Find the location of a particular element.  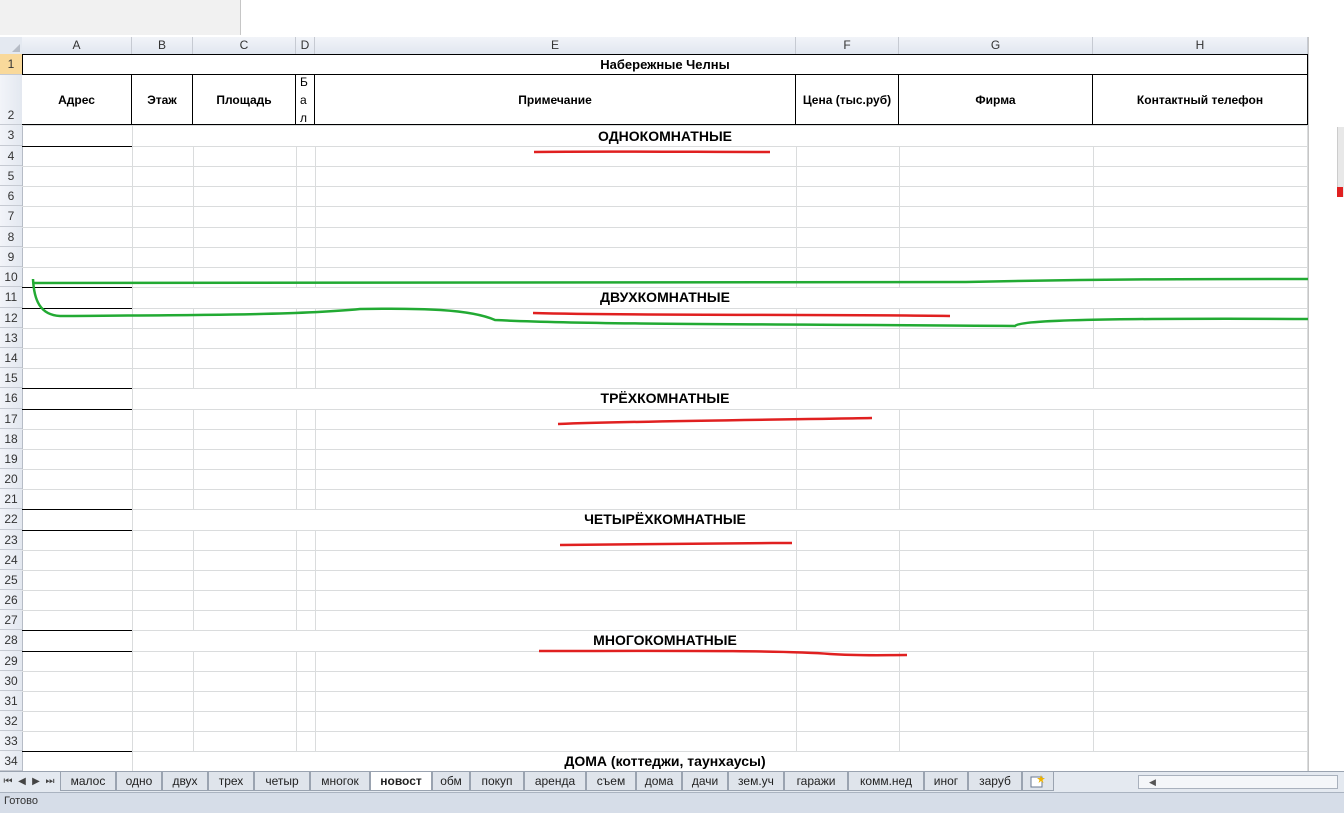

row-header: 5 is located at coordinates (11, 176).